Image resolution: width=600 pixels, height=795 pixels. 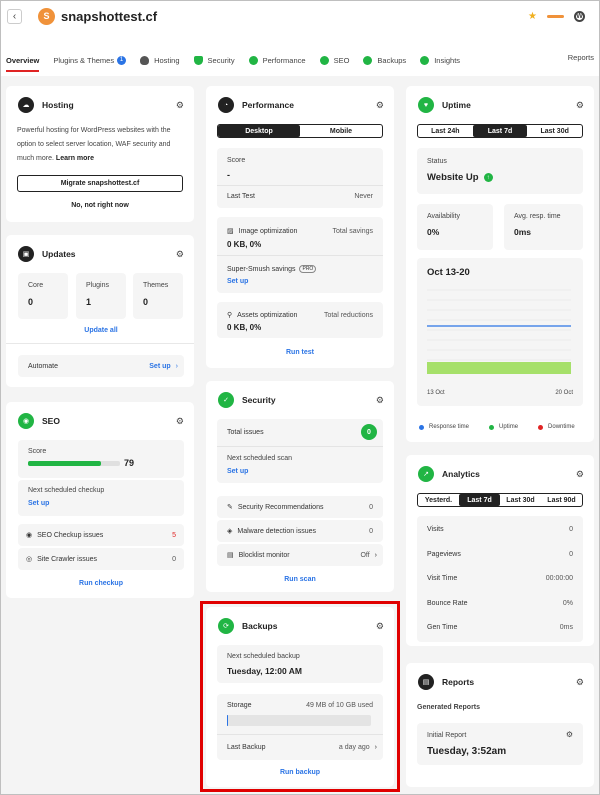 What do you see at coordinates (101, 330) in the screenshot?
I see `update-all-link: Update all` at bounding box center [101, 330].